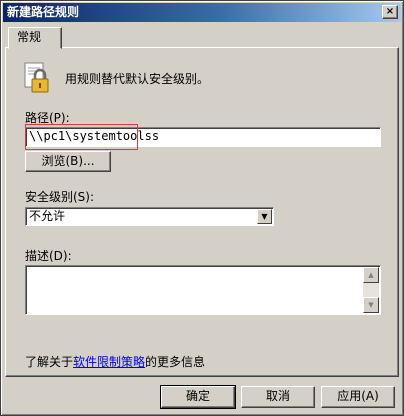  I want to click on path-input: \\pc1\systemtoolss, so click(203, 137).